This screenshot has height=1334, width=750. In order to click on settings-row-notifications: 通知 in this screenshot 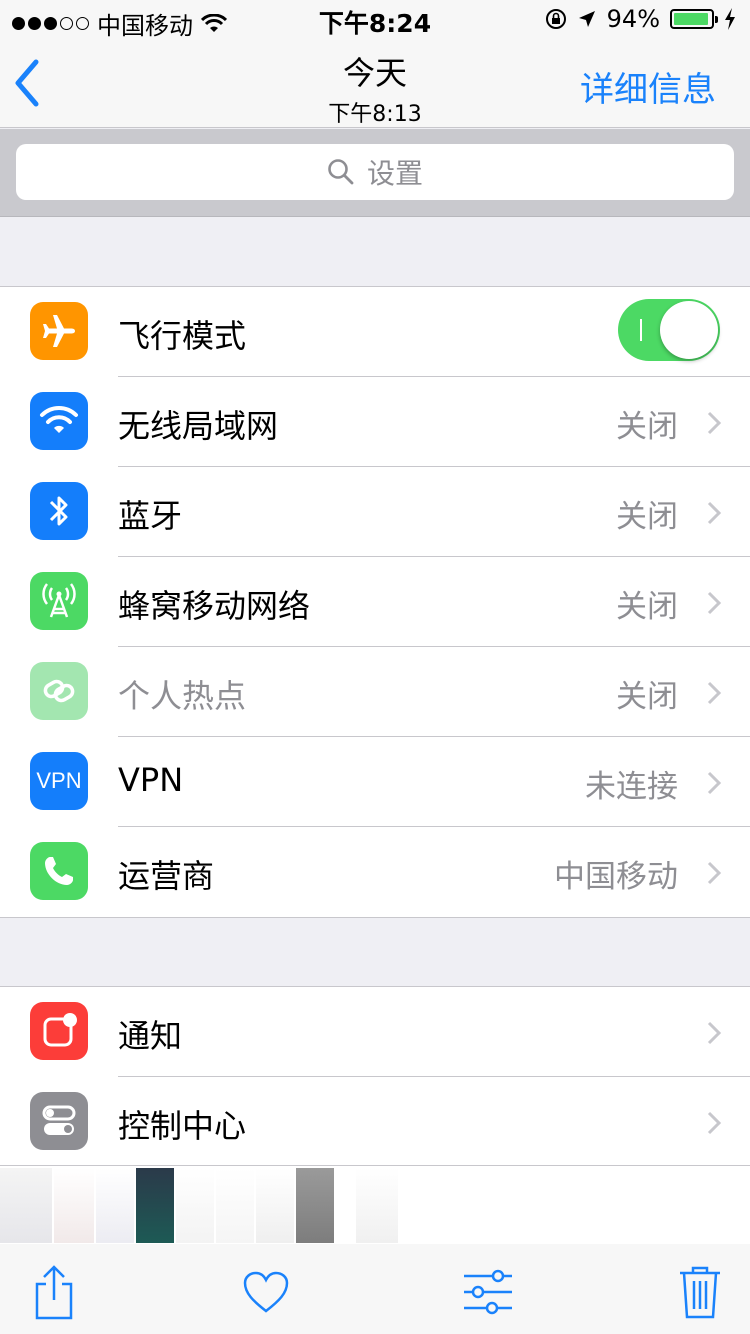, I will do `click(375, 1032)`.